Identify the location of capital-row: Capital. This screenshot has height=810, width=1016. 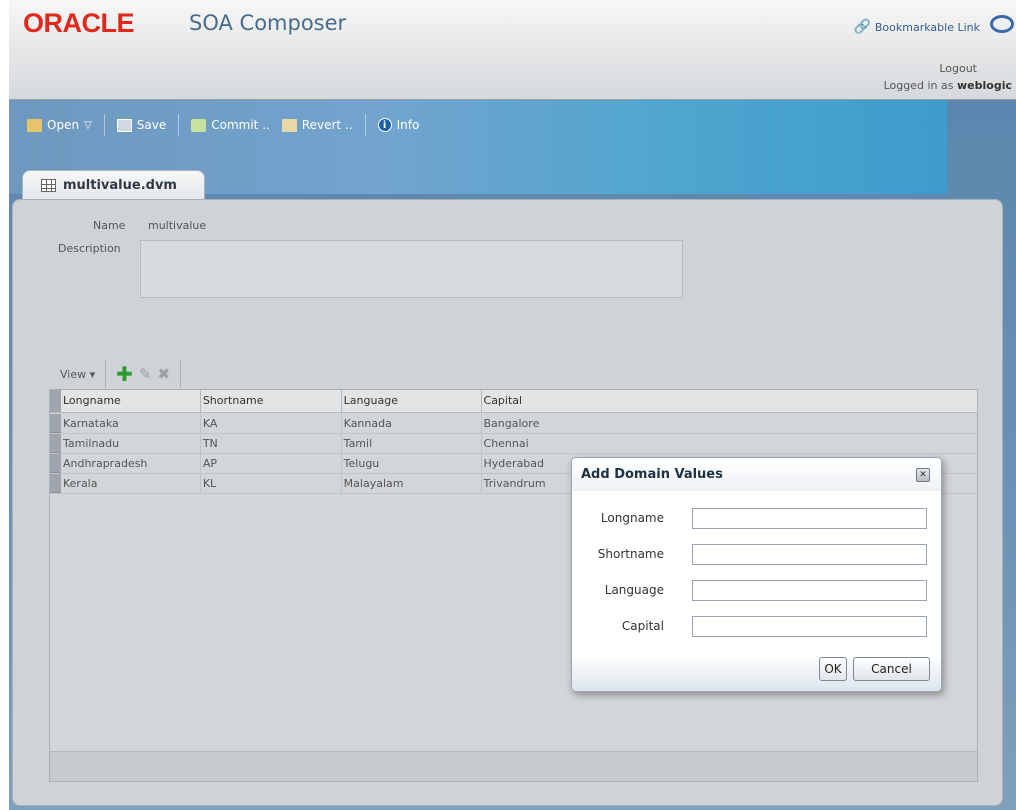
(756, 626).